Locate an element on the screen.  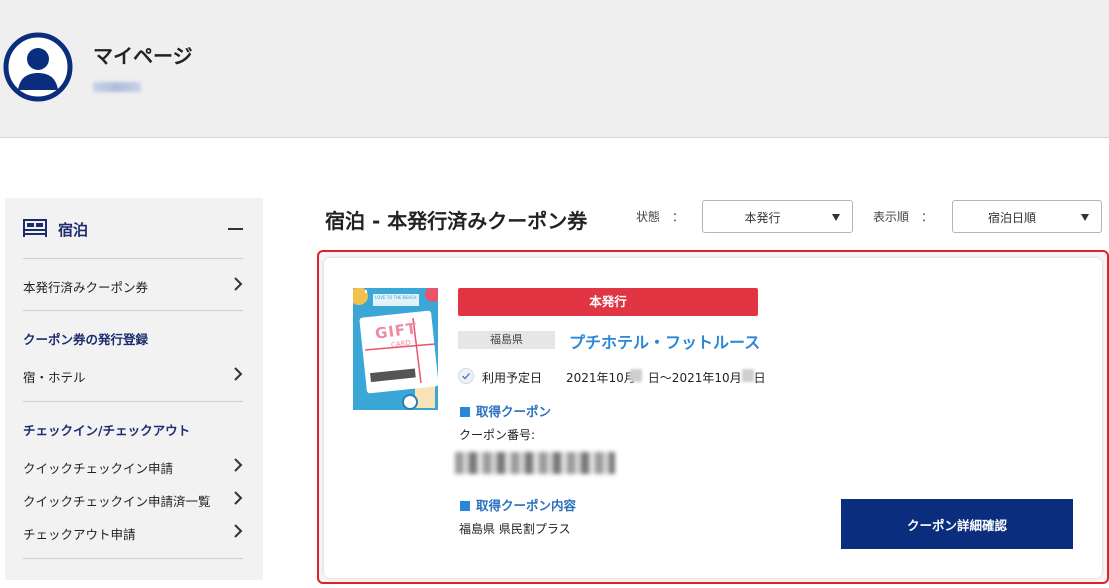
prefecture-tag: 福島県 is located at coordinates (506, 340).